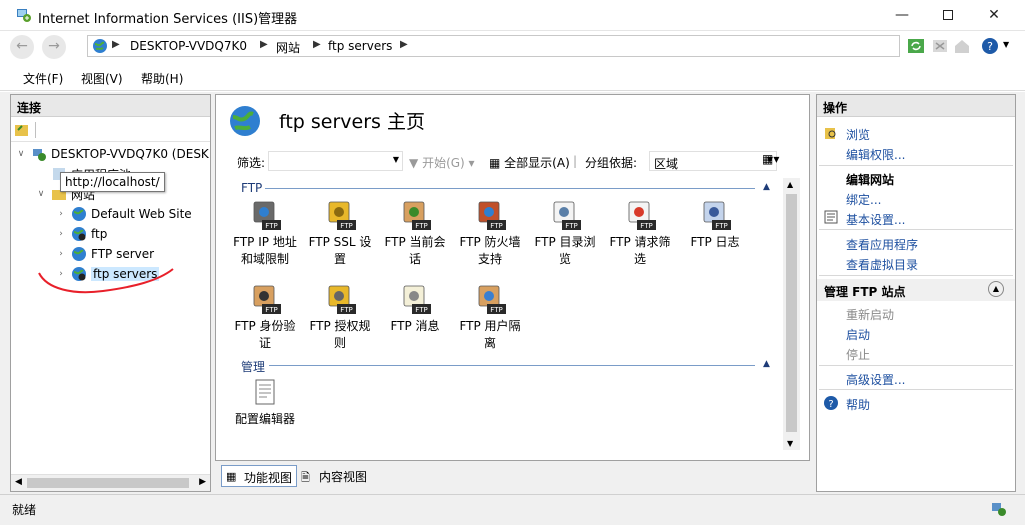  I want to click on iis-app-icon, so click(24, 15).